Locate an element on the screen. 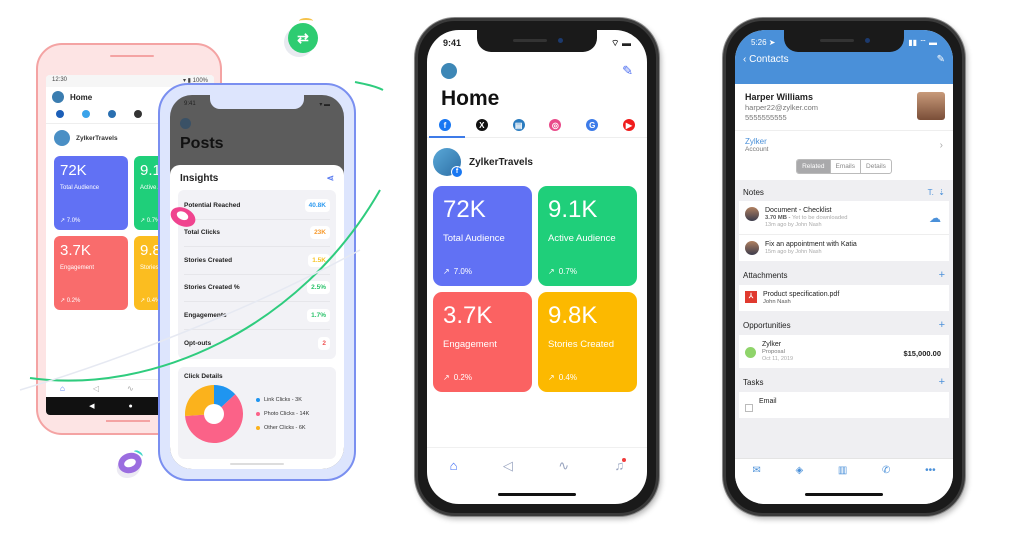 The image size is (1024, 538). tab-instagram: ◎ is located at coordinates (555, 125).